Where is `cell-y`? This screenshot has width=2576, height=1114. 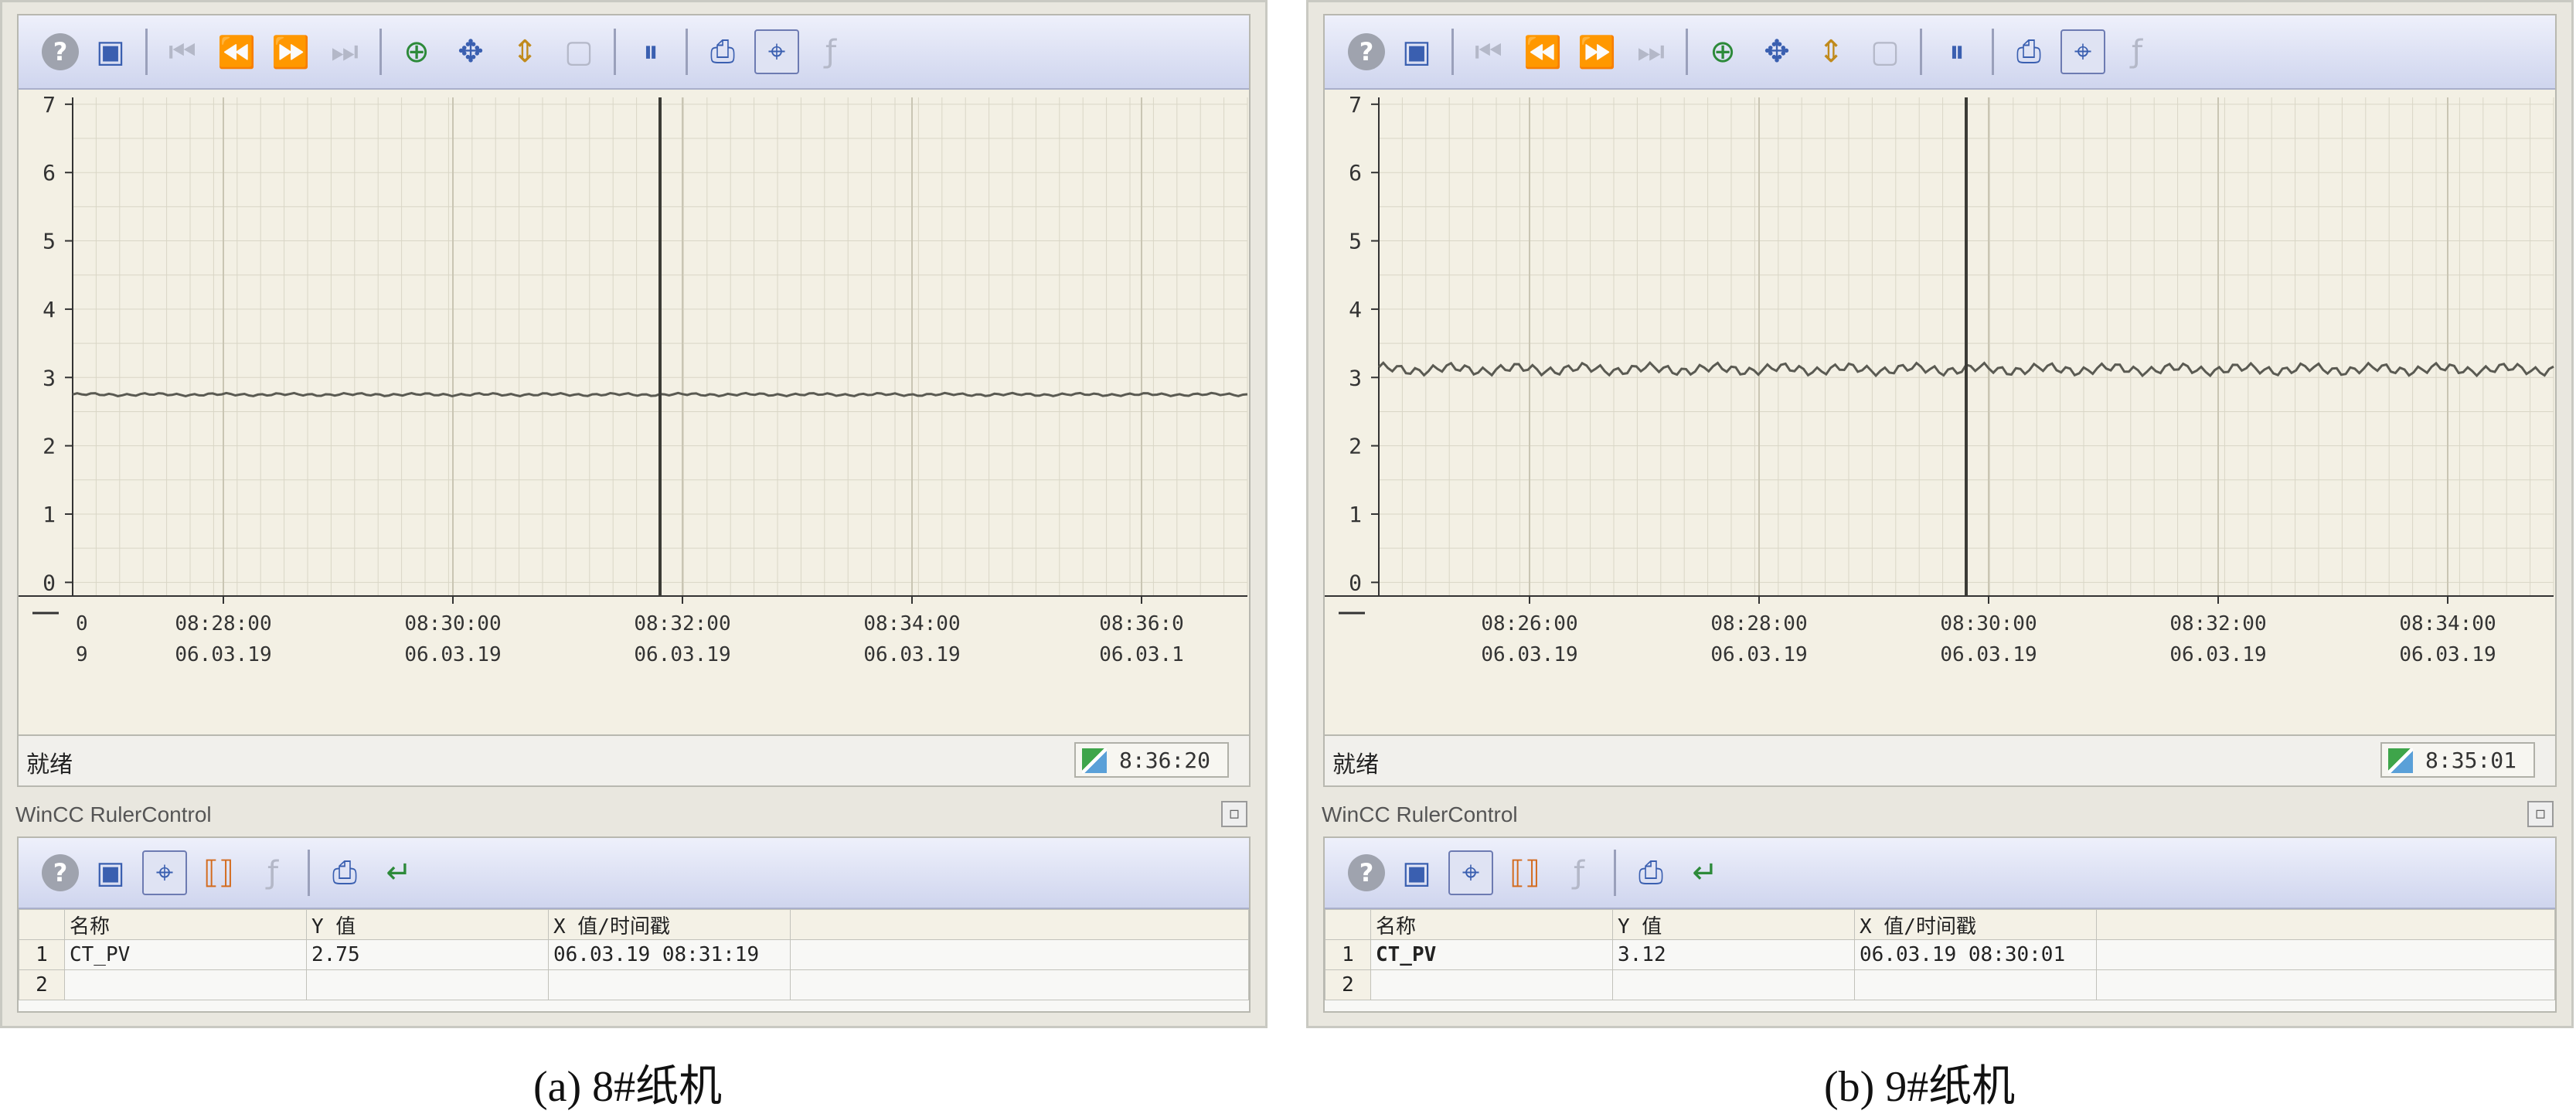
cell-y is located at coordinates (1733, 985).